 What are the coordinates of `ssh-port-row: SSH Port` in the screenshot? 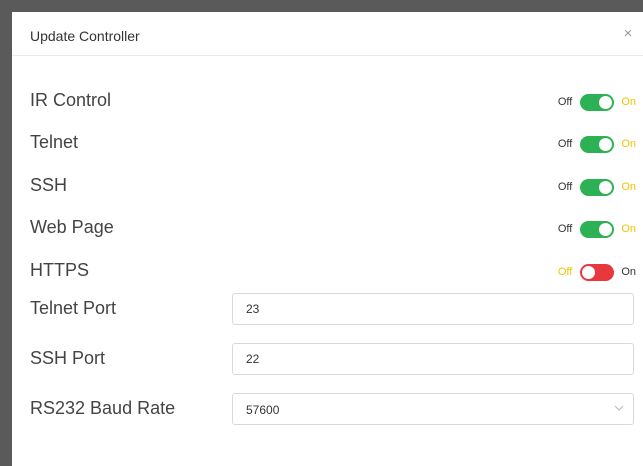 It's located at (327, 360).